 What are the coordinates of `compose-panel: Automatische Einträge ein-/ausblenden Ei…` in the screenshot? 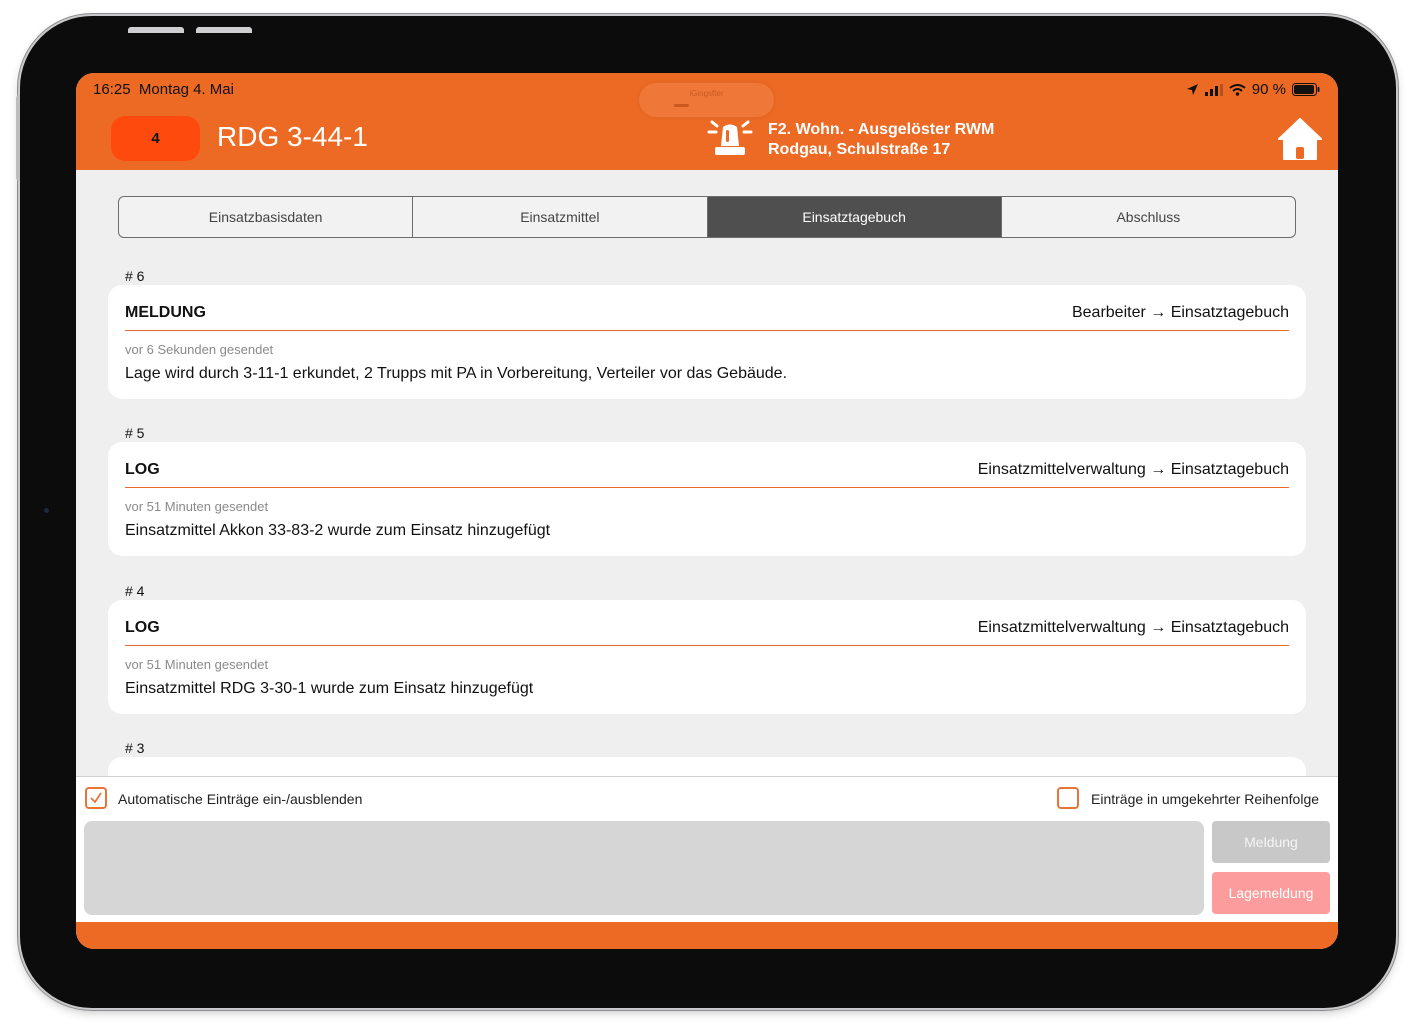 It's located at (707, 849).